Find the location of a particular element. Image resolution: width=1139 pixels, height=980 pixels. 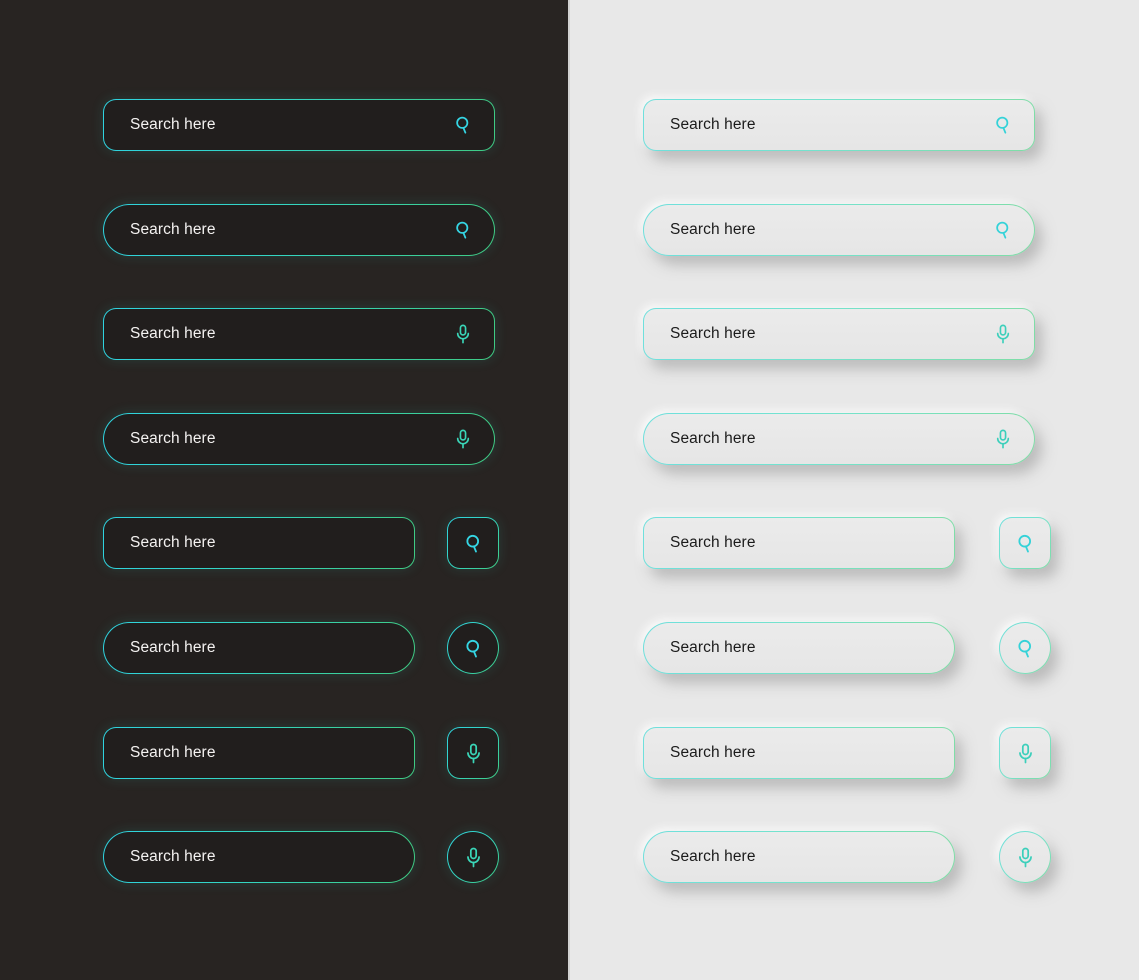

search-row-light-5: Search here is located at coordinates (847, 543).